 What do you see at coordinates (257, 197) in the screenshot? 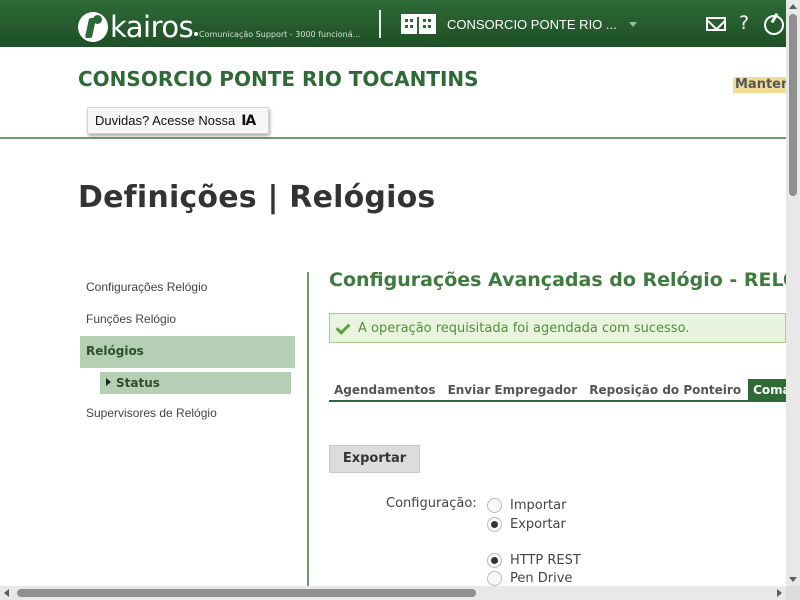
I see `page-title: Definições | Relógios` at bounding box center [257, 197].